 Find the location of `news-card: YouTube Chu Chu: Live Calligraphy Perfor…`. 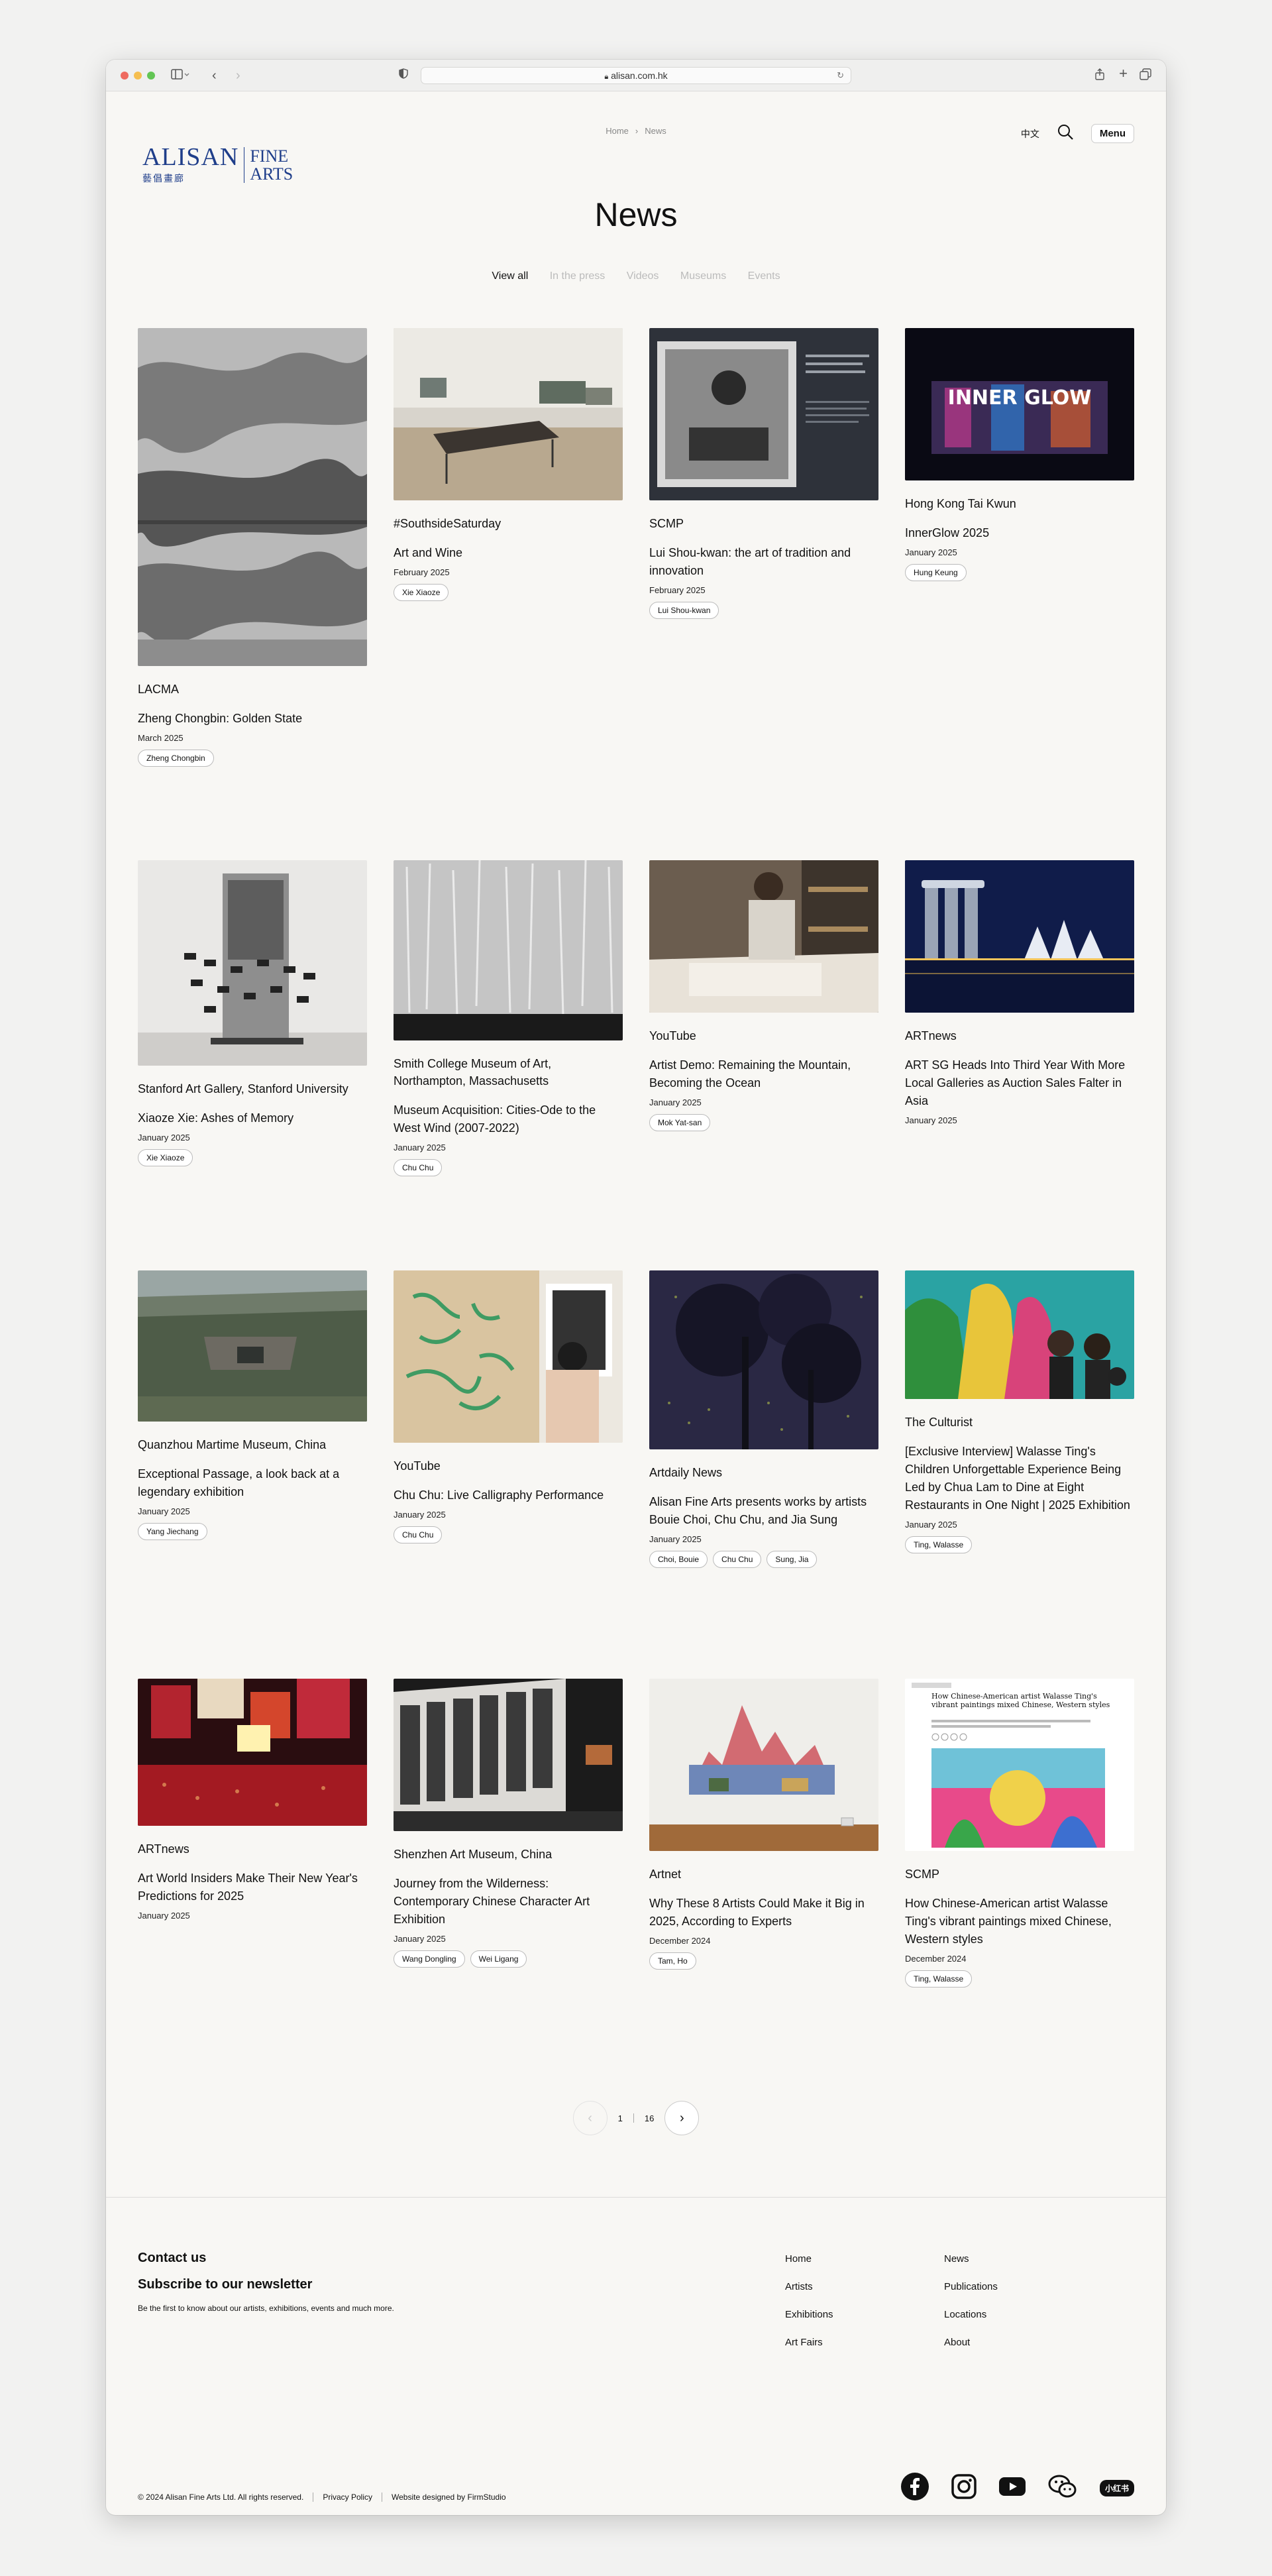

news-card: YouTube Chu Chu: Live Calligraphy Perfor… is located at coordinates (509, 1407).